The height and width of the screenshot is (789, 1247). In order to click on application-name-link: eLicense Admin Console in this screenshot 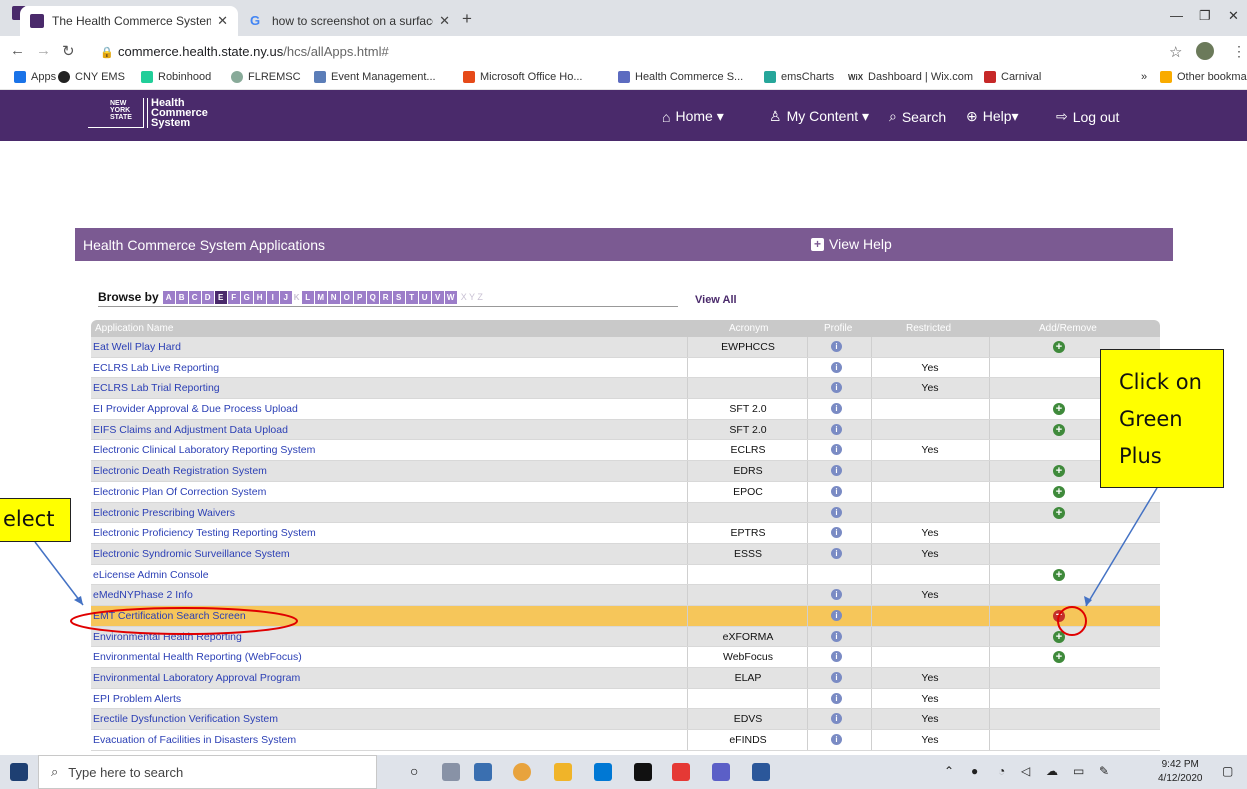, I will do `click(151, 575)`.